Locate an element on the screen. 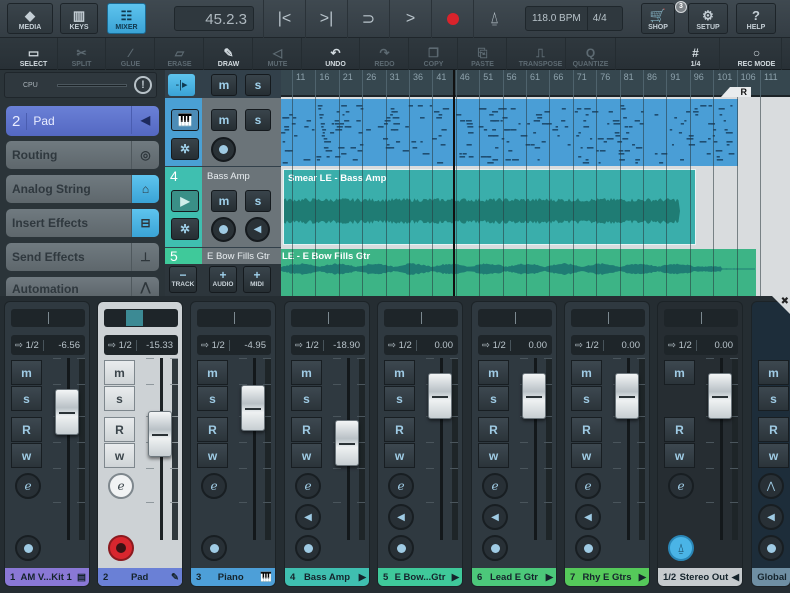  piano-icon: 🎹 is located at coordinates (185, 120).